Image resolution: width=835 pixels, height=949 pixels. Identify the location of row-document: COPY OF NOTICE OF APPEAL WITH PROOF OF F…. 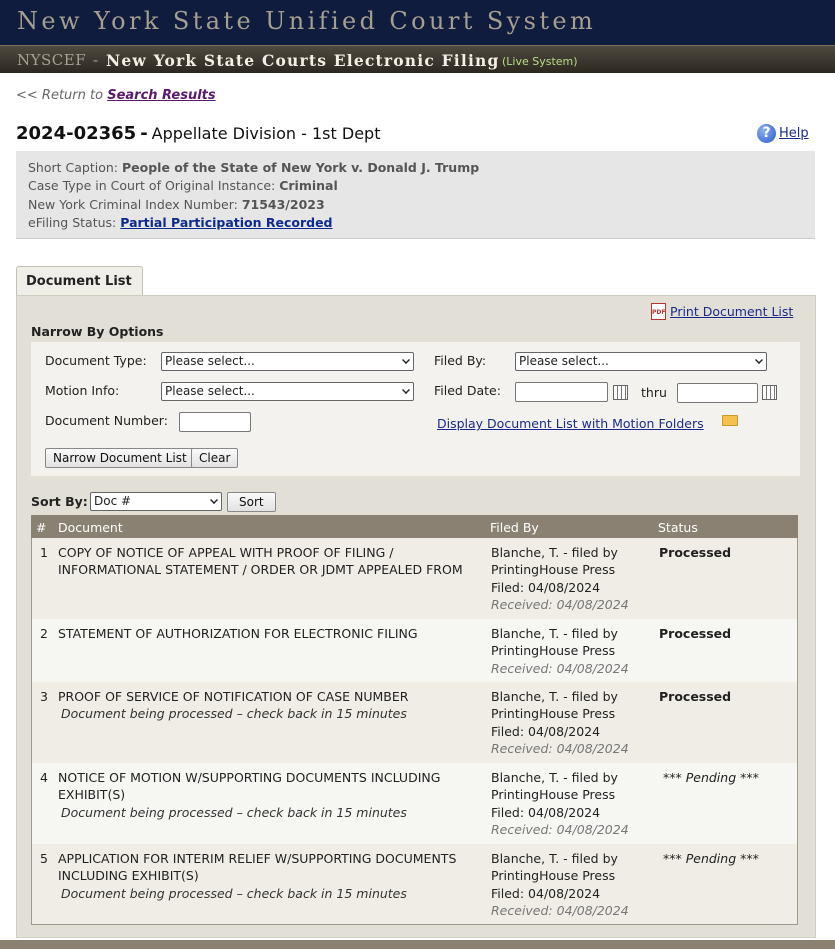
(260, 561).